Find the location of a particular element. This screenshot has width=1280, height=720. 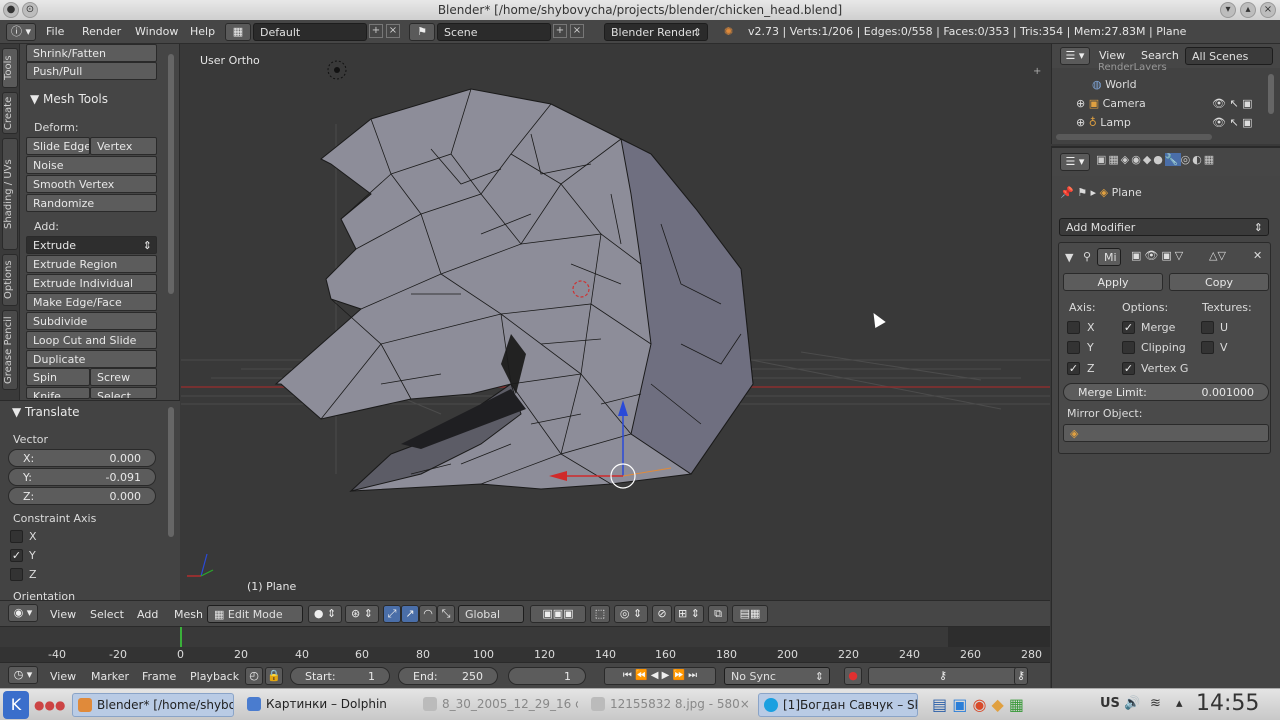

screw-button: Screw is located at coordinates (123, 377).